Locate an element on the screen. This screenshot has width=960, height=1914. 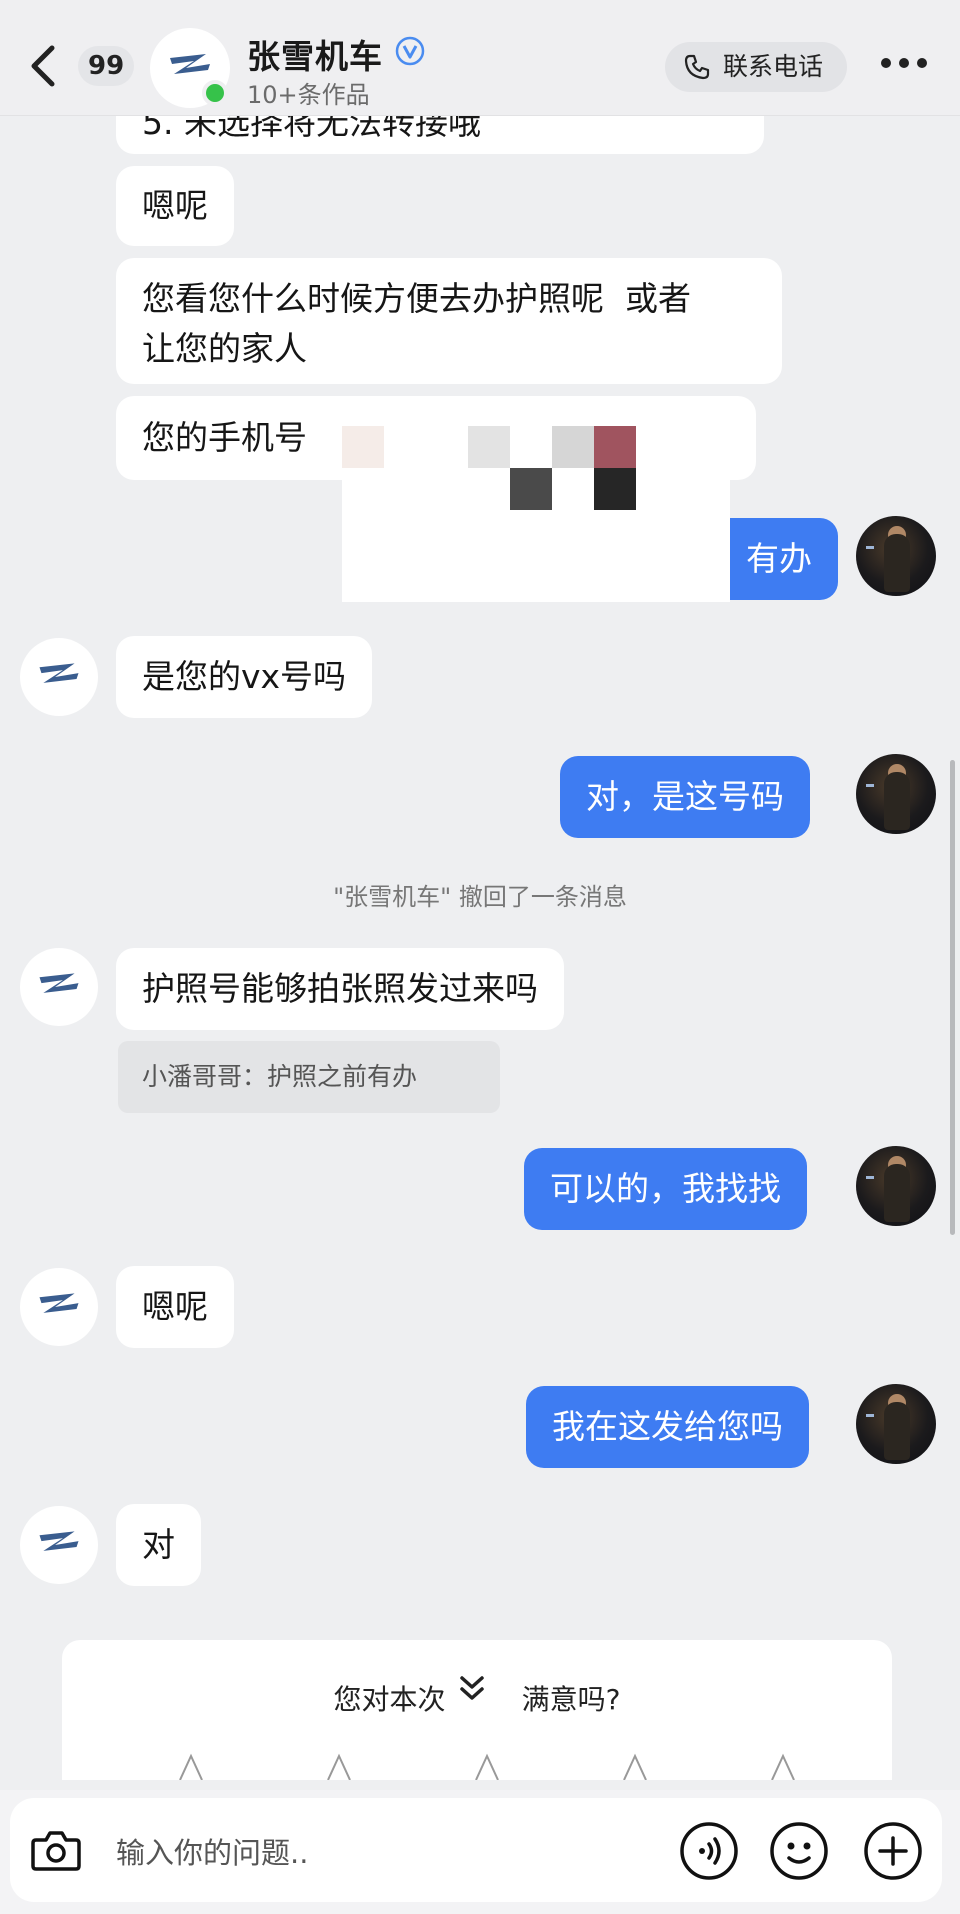
camera-icon is located at coordinates (56, 1850).